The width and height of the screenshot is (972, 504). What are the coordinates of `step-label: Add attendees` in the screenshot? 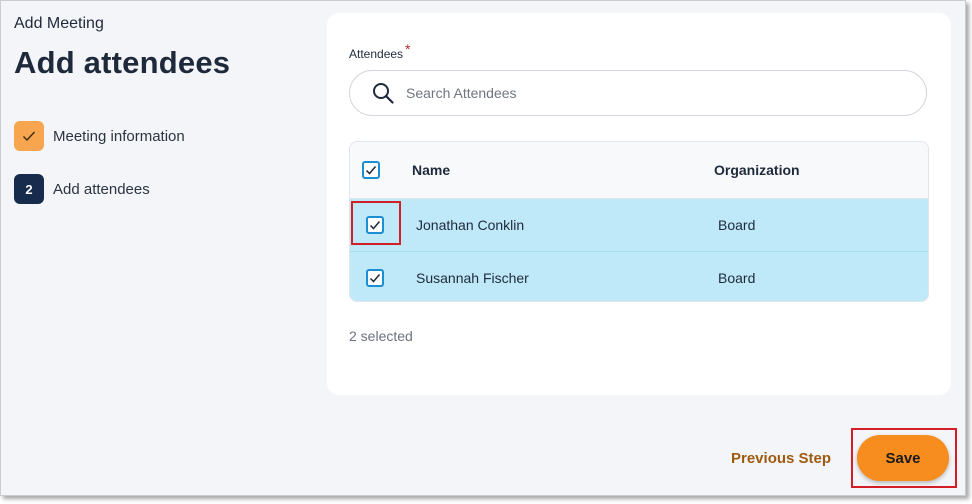 It's located at (101, 189).